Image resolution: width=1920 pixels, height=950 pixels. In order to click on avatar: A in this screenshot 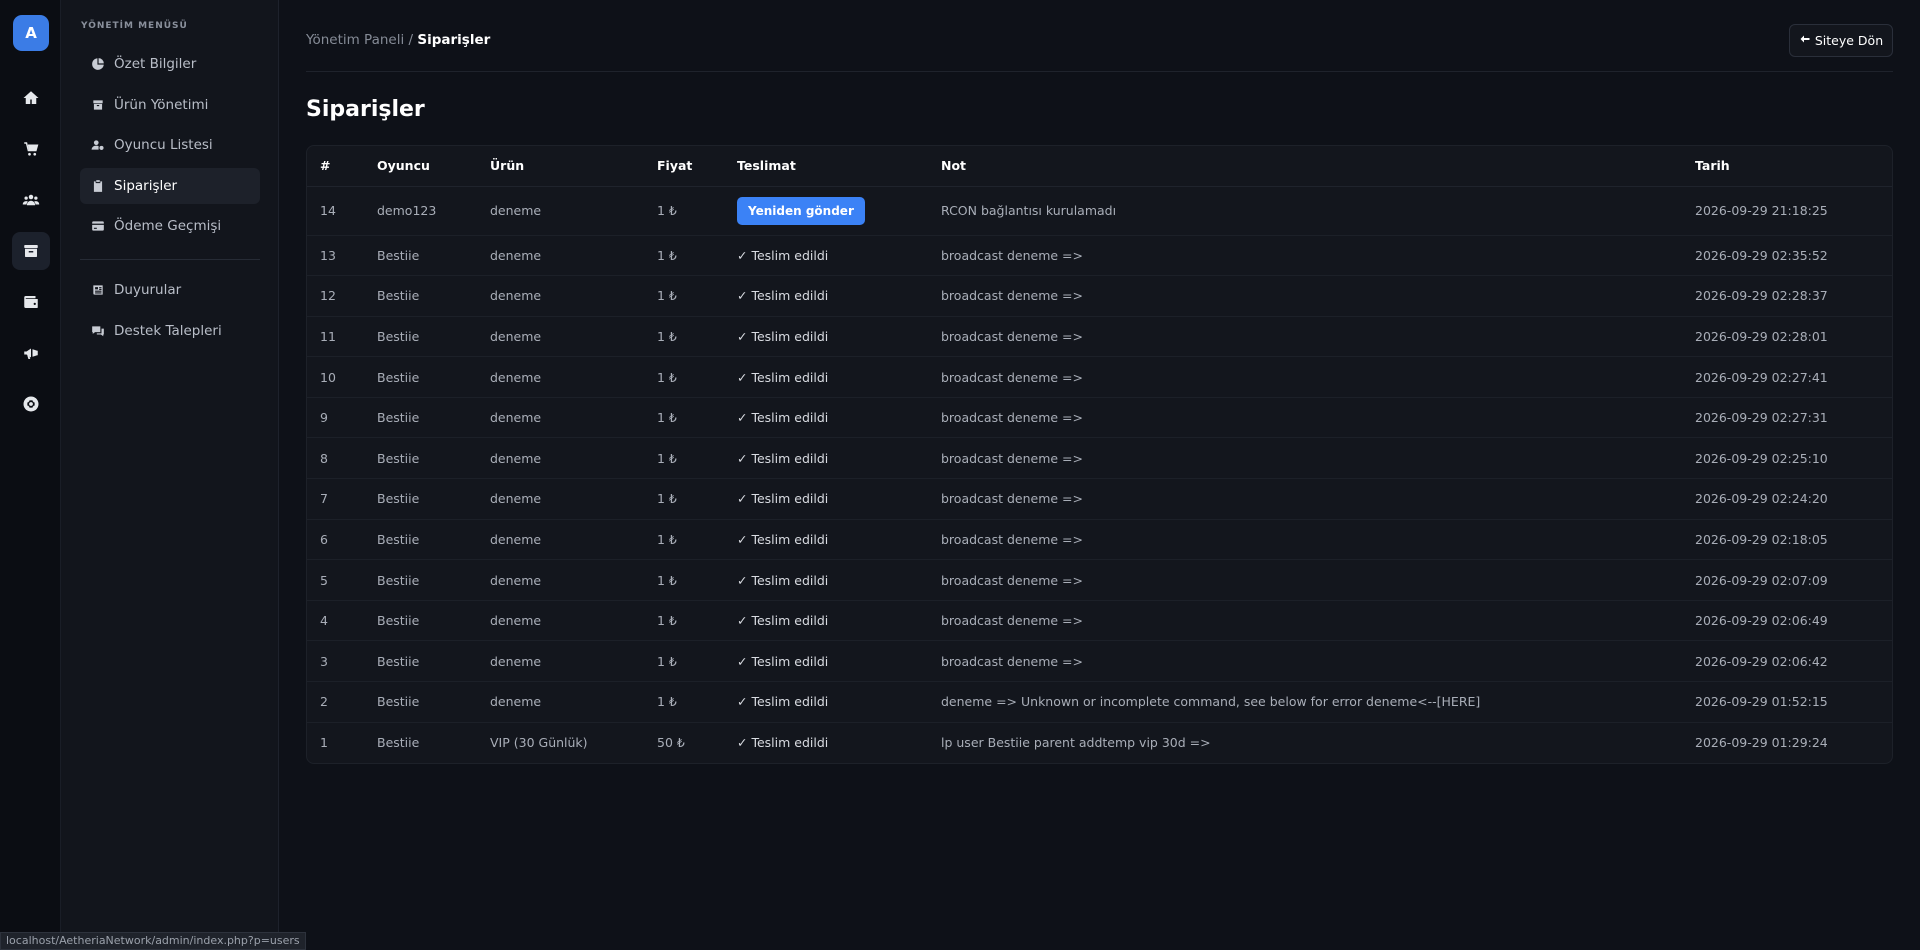, I will do `click(31, 33)`.